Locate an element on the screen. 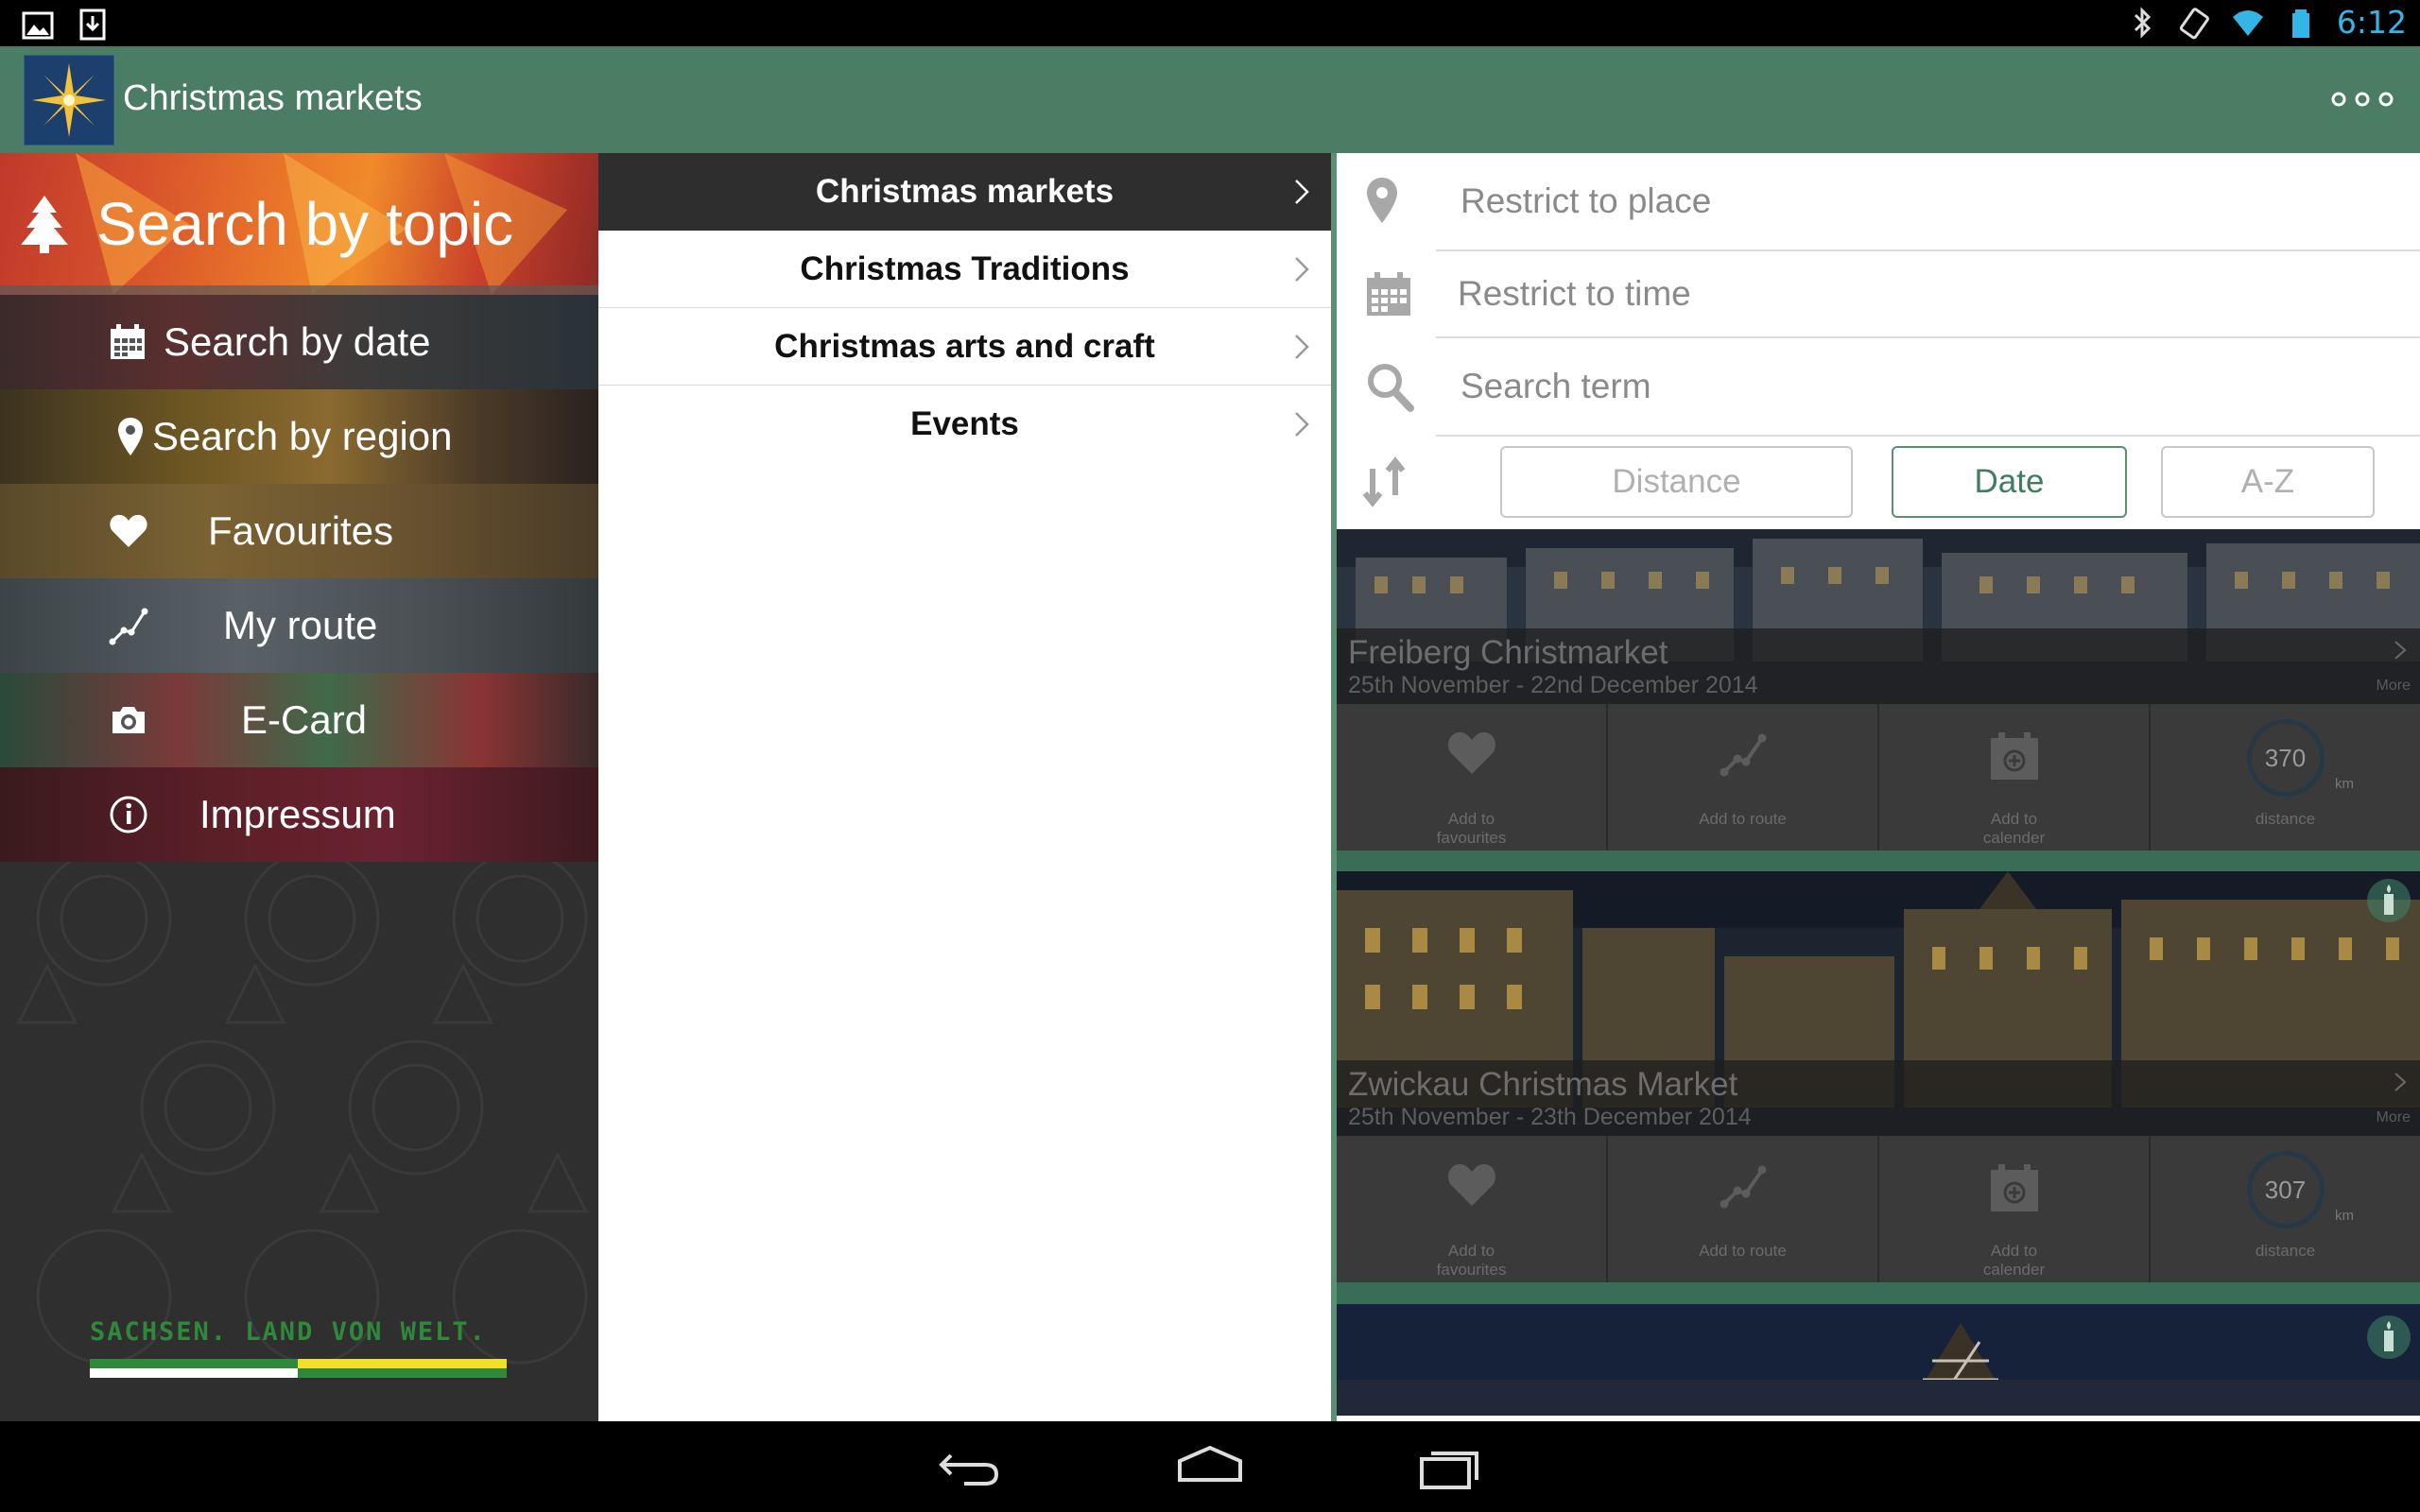  result-dates: 25th November - 23th December 2014 is located at coordinates (1550, 1117).